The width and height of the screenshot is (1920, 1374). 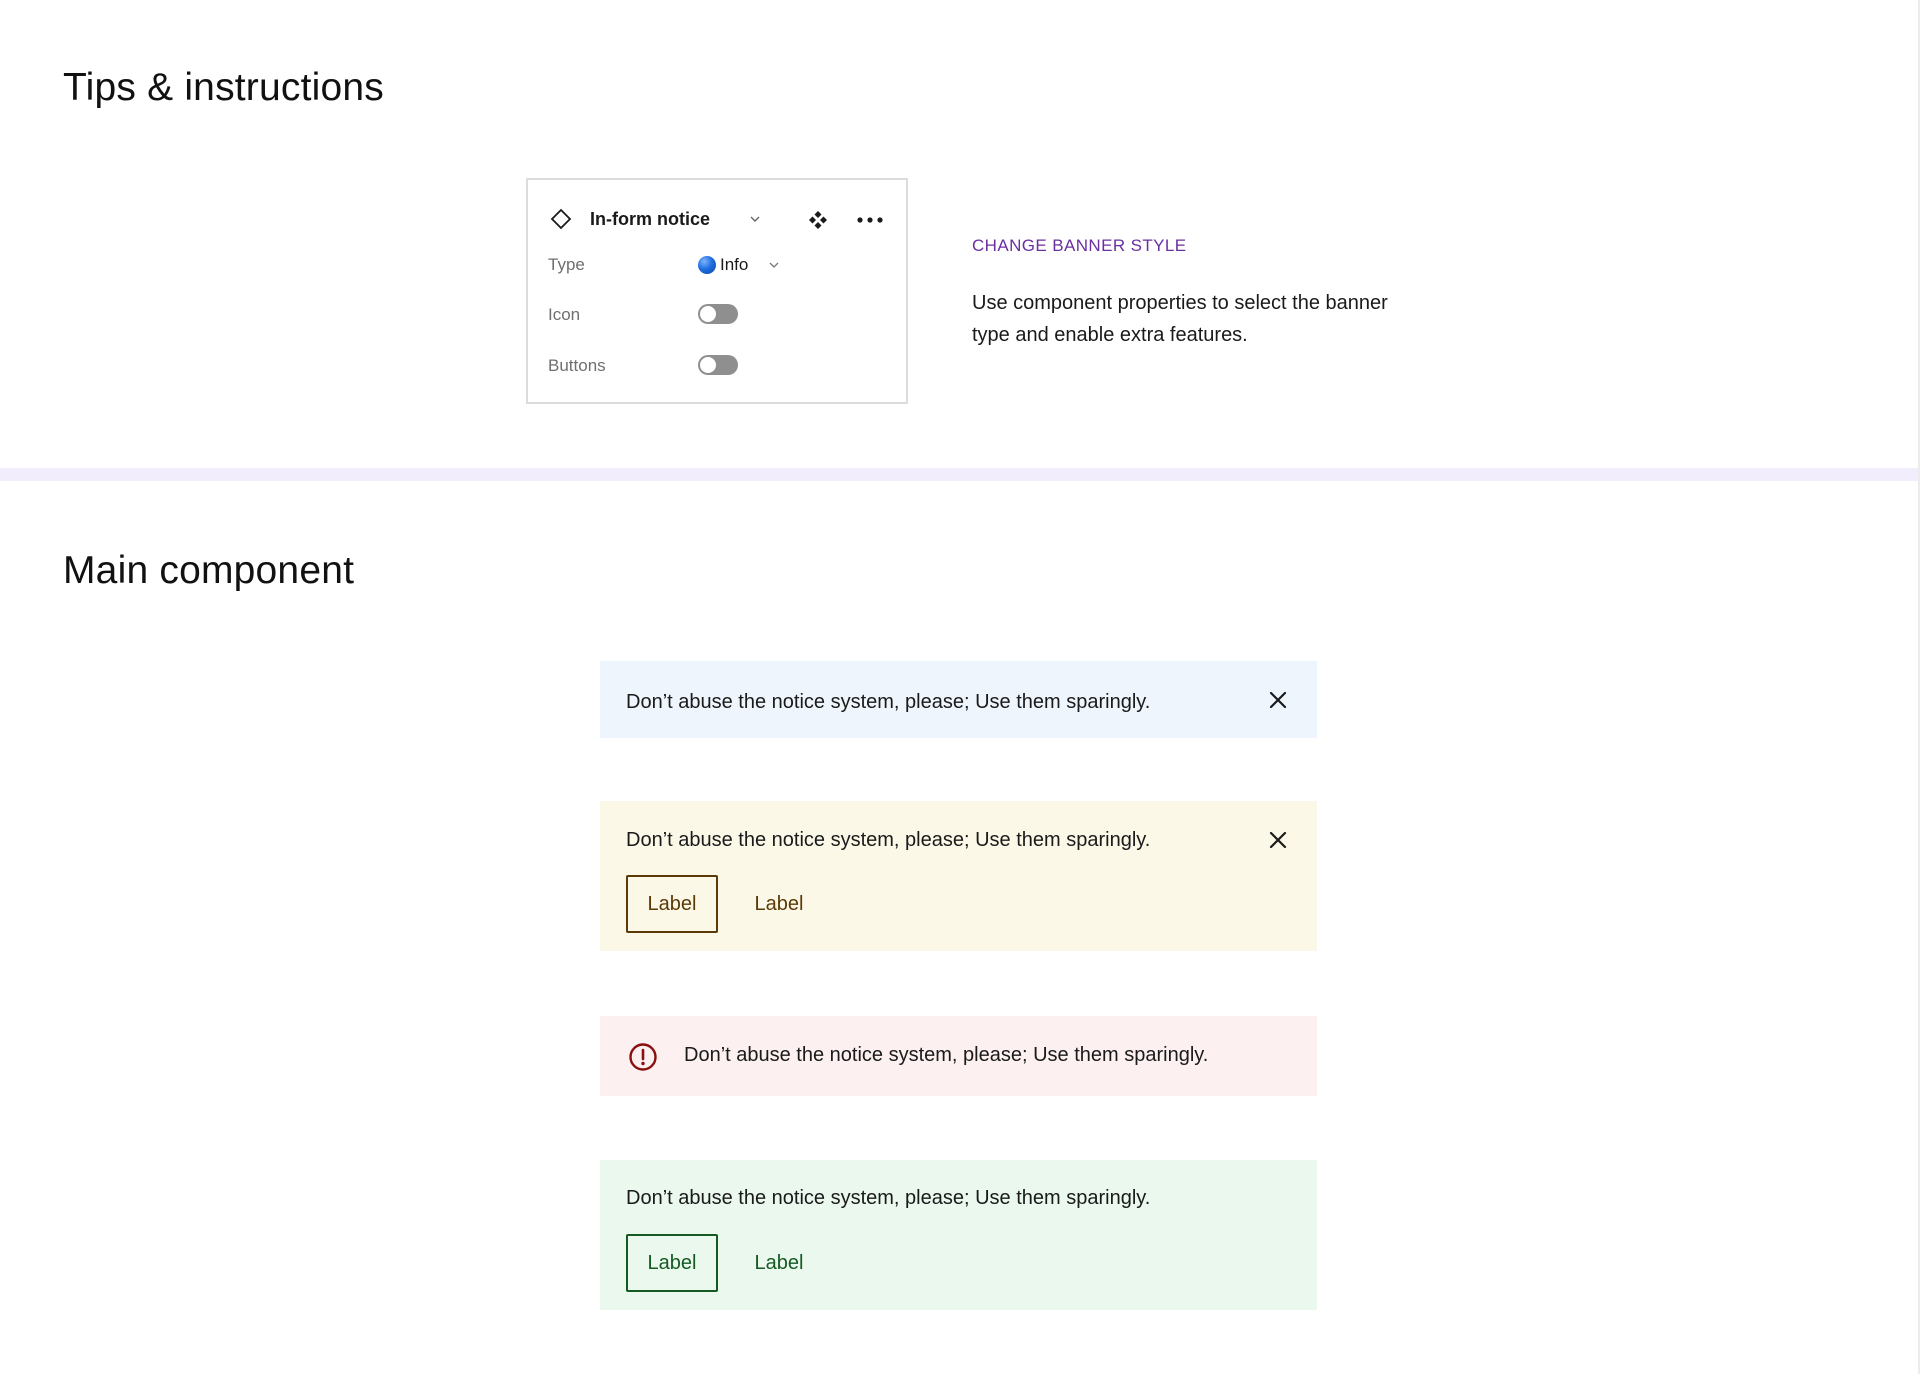 What do you see at coordinates (566, 264) in the screenshot?
I see `property-label-type: Type` at bounding box center [566, 264].